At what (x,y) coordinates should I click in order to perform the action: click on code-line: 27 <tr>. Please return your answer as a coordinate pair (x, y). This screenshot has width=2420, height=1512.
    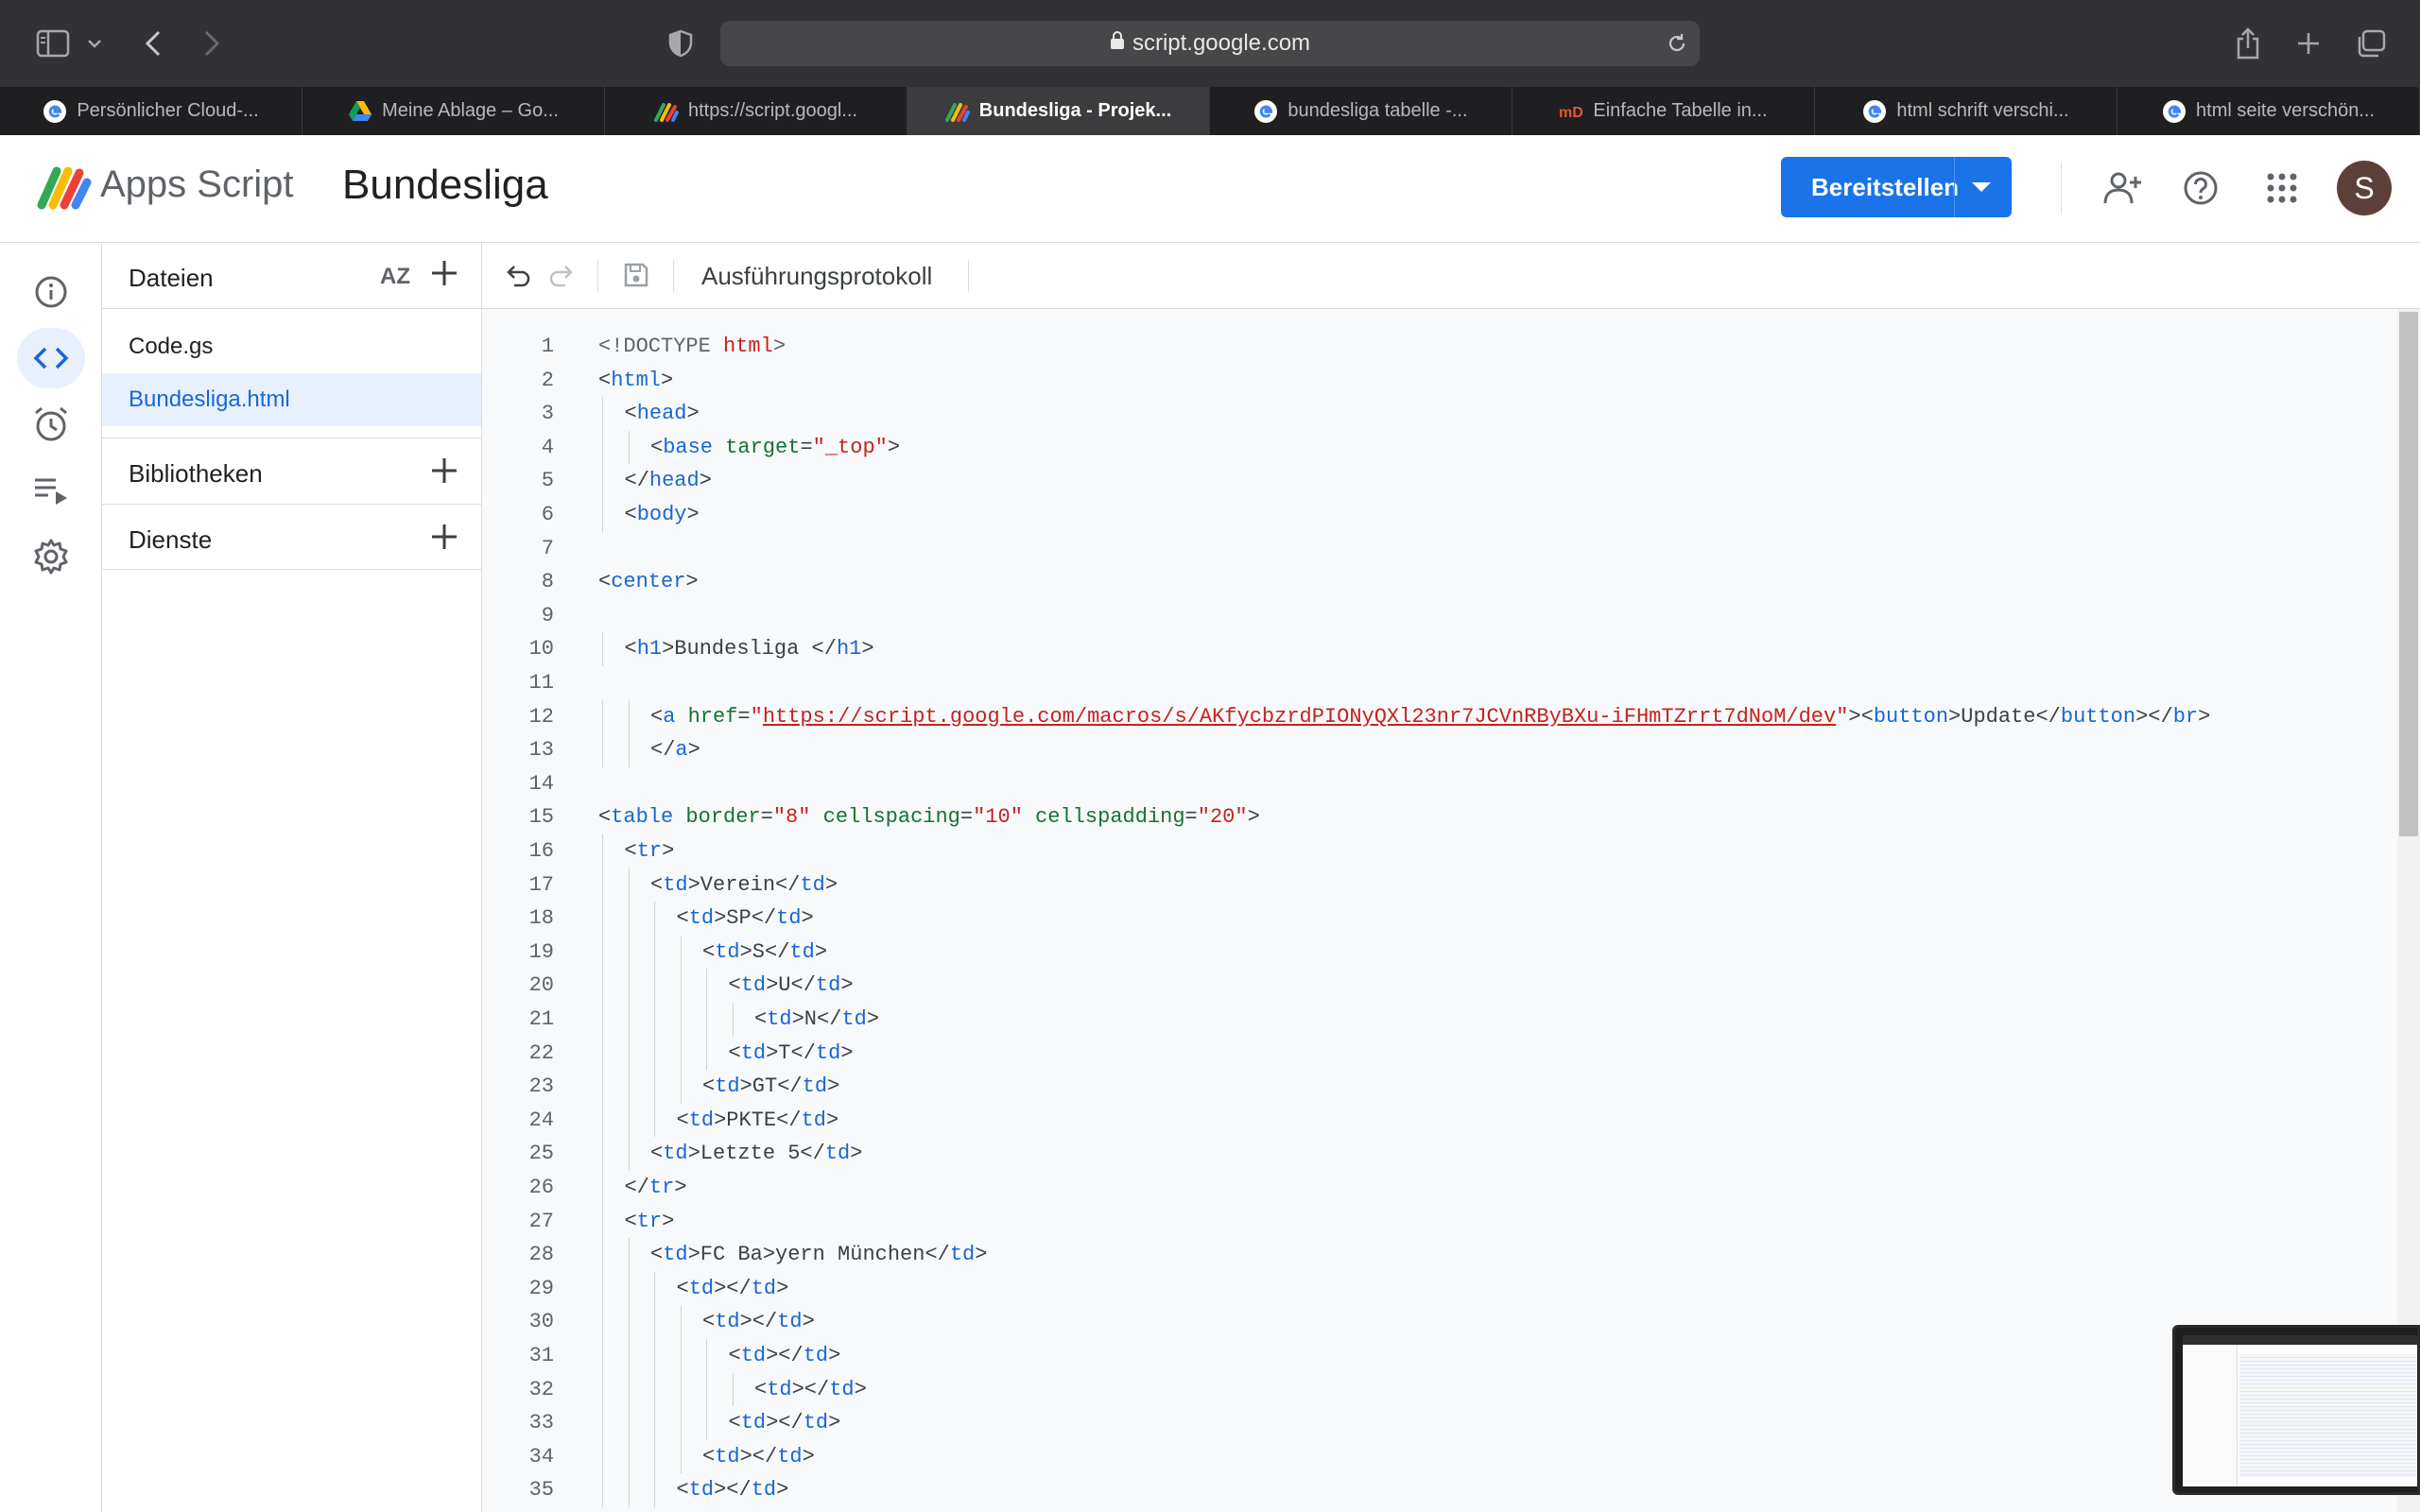
    Looking at the image, I should click on (1439, 1222).